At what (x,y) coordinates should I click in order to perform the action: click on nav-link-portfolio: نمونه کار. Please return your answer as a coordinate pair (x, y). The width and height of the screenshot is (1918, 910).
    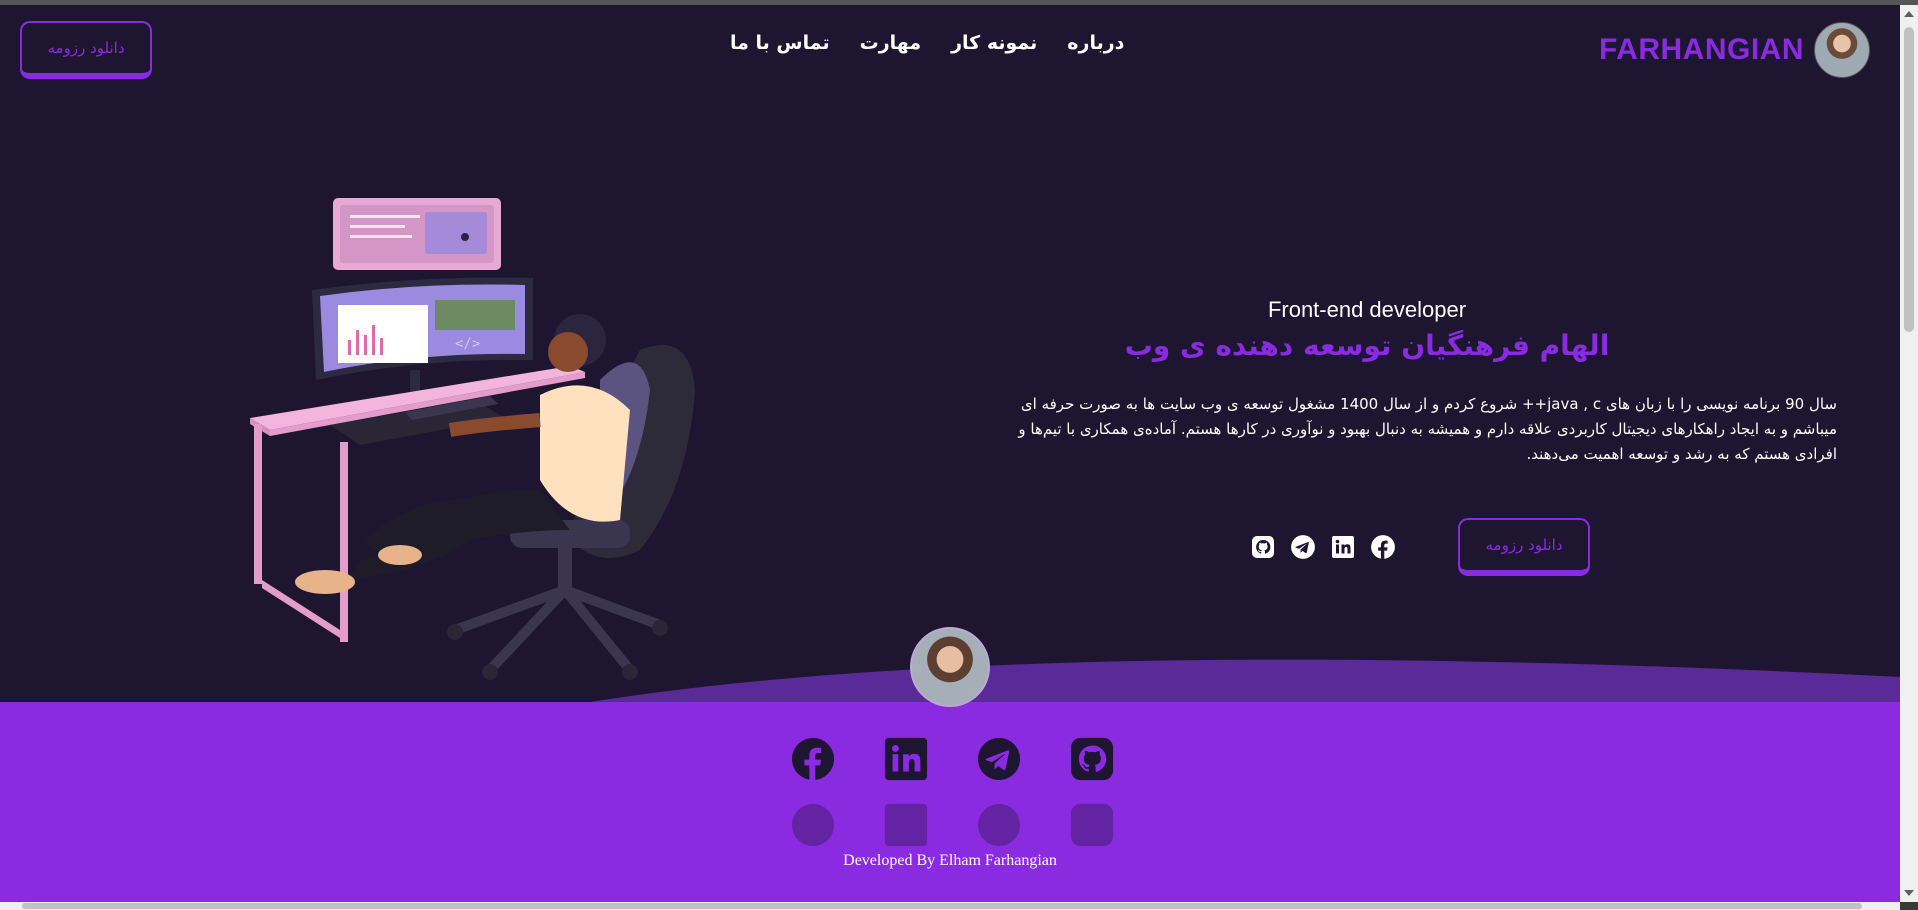
    Looking at the image, I should click on (994, 43).